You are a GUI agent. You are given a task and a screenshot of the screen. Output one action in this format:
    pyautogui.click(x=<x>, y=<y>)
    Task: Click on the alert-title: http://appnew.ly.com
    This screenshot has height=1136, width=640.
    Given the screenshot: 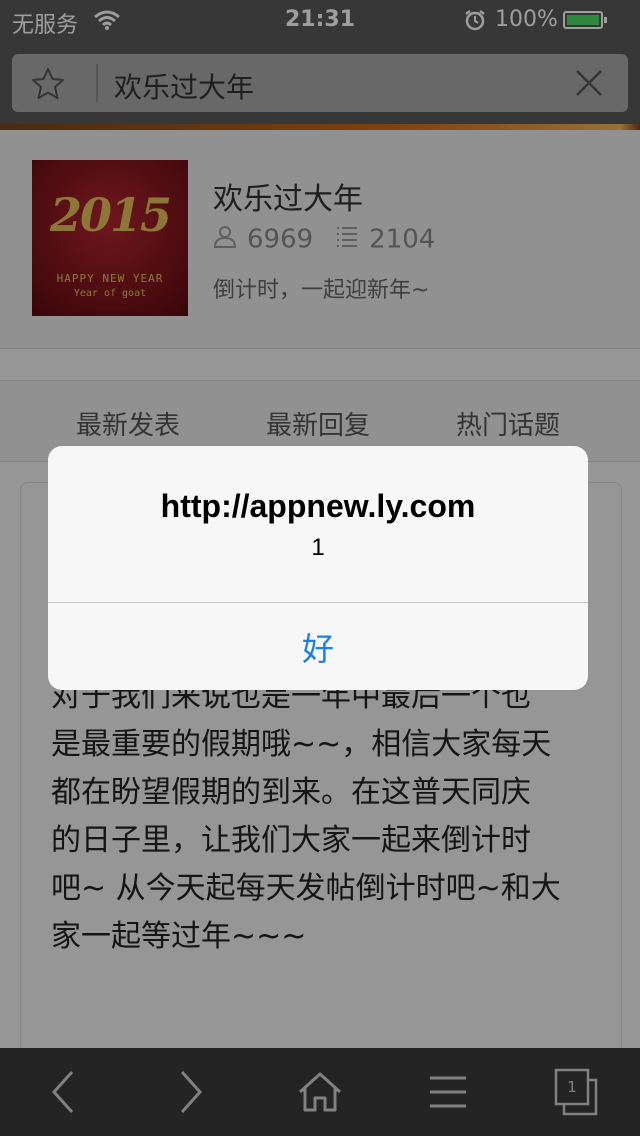 What is the action you would take?
    pyautogui.click(x=318, y=506)
    